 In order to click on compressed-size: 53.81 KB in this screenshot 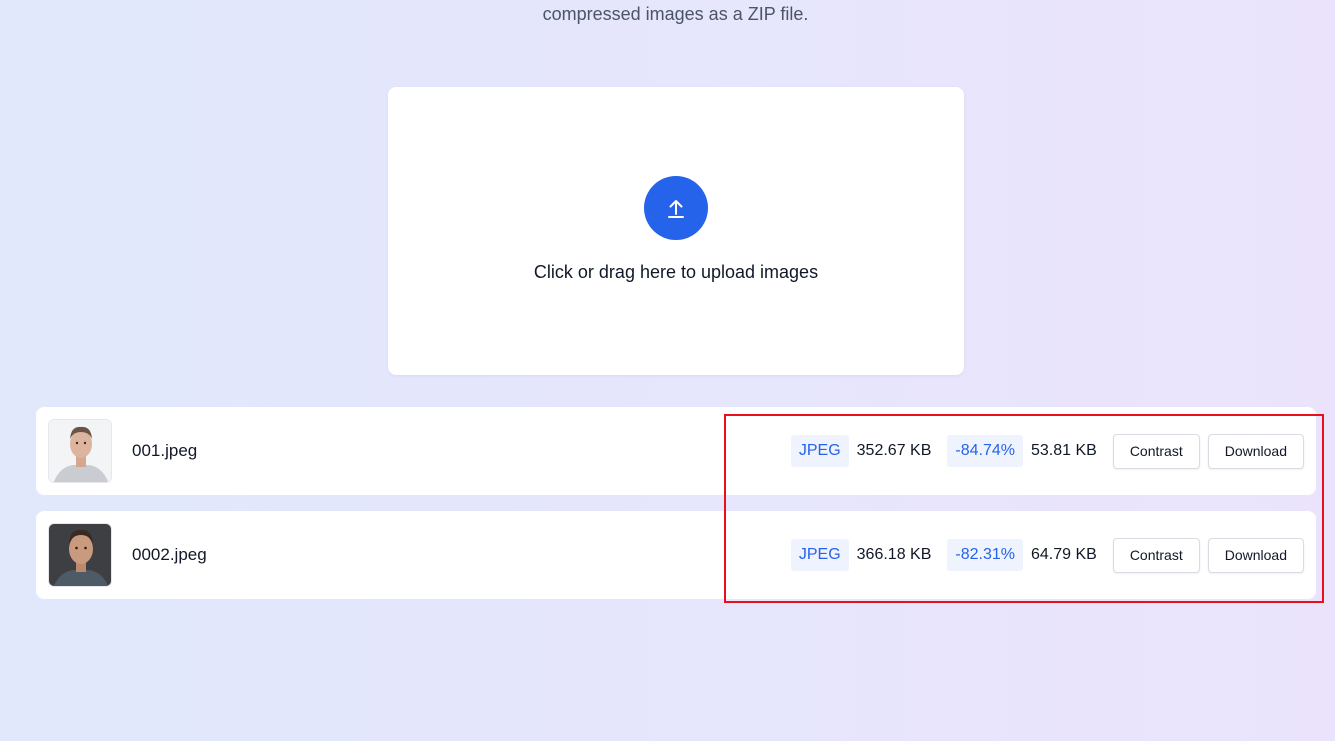, I will do `click(1063, 450)`.